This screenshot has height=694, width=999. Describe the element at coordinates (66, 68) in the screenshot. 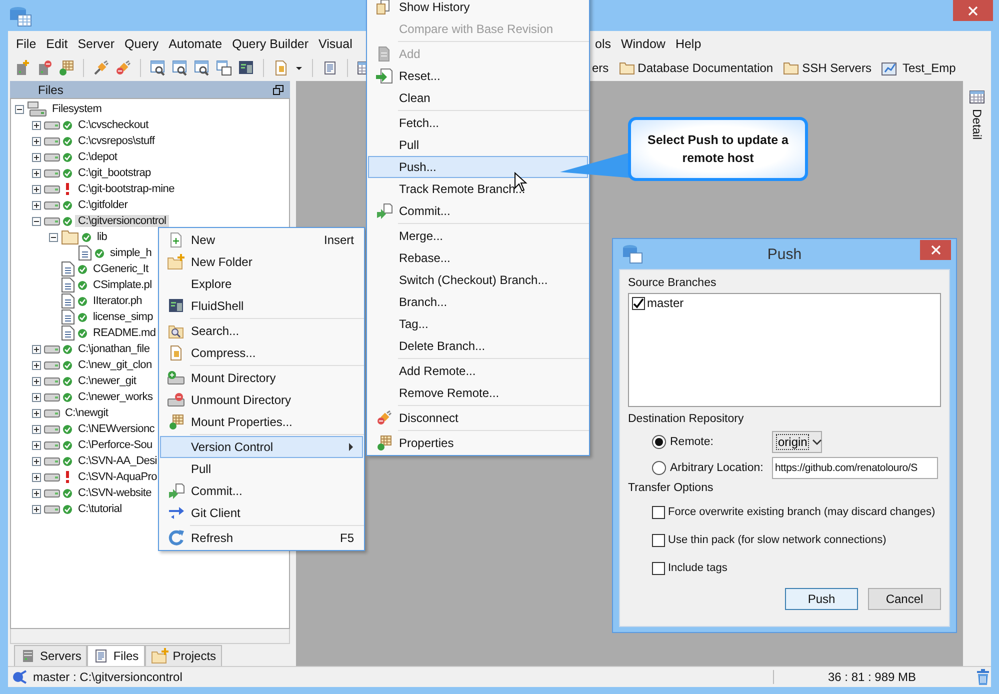

I see `grid-icon` at that location.